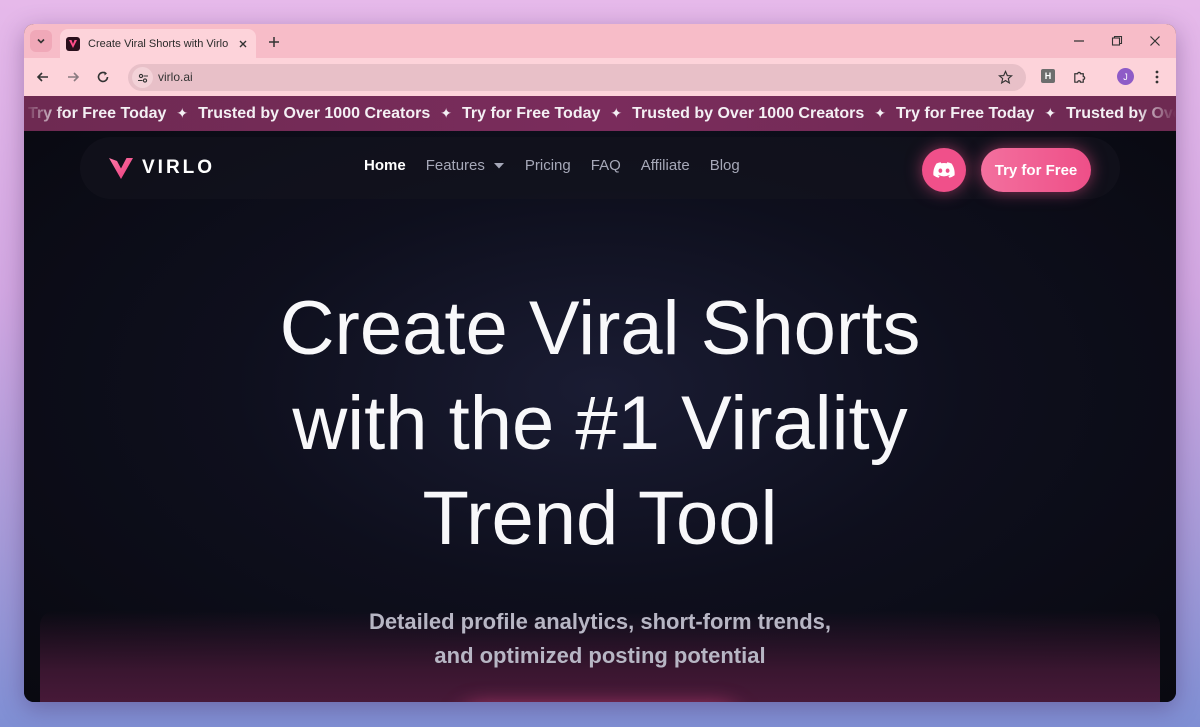 This screenshot has height=727, width=1200. What do you see at coordinates (175, 77) in the screenshot?
I see `url-text: virlo.ai` at bounding box center [175, 77].